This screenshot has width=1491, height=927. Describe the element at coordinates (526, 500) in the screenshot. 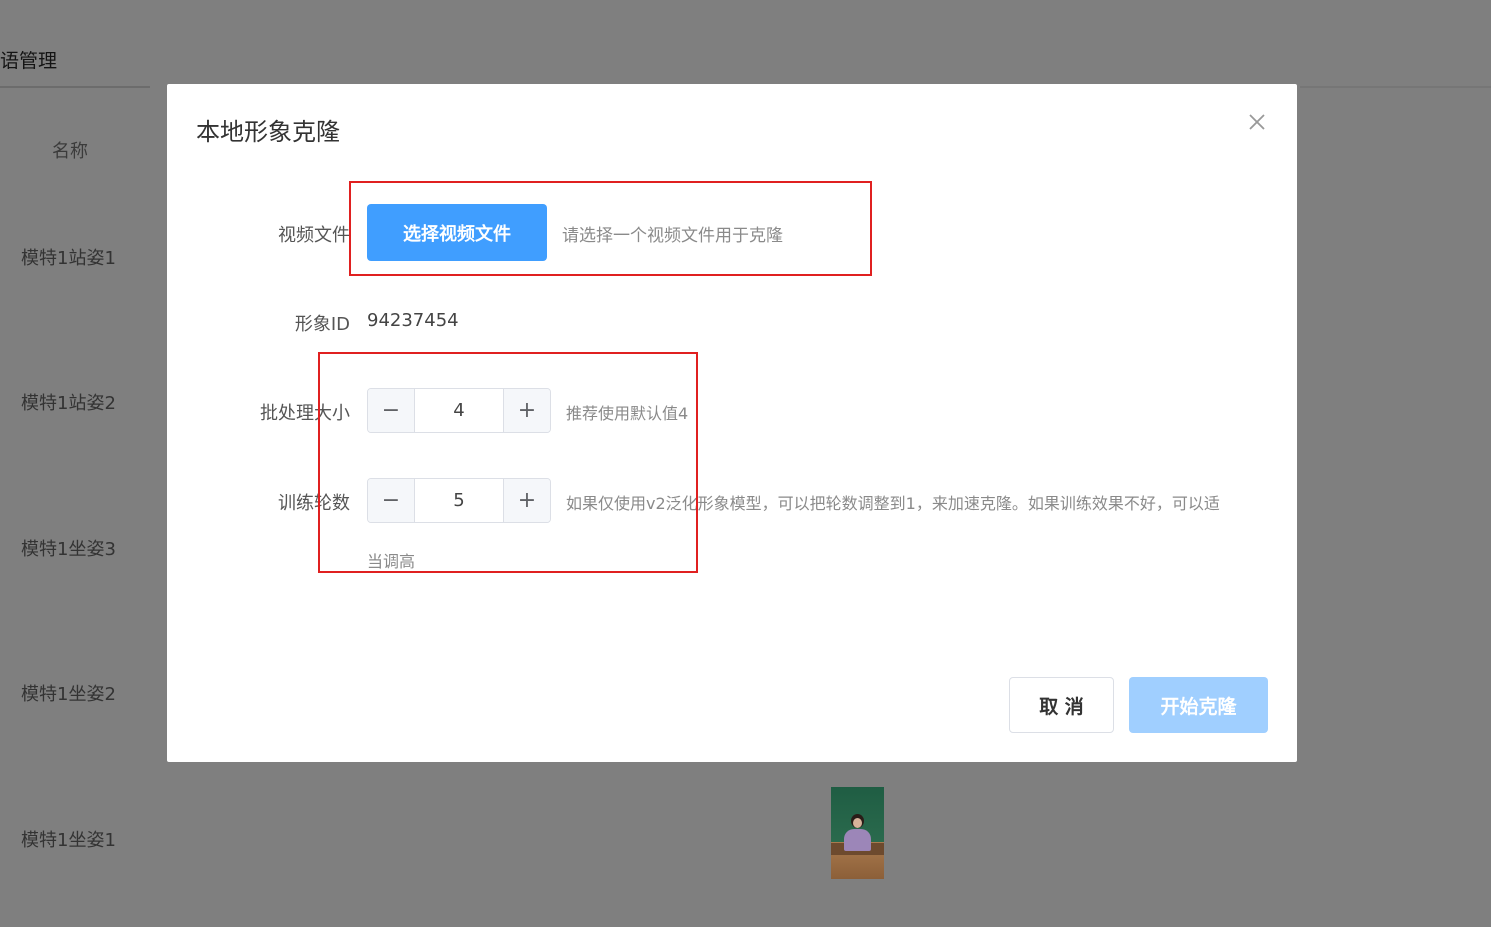

I see `epochs-increment-button: +` at that location.